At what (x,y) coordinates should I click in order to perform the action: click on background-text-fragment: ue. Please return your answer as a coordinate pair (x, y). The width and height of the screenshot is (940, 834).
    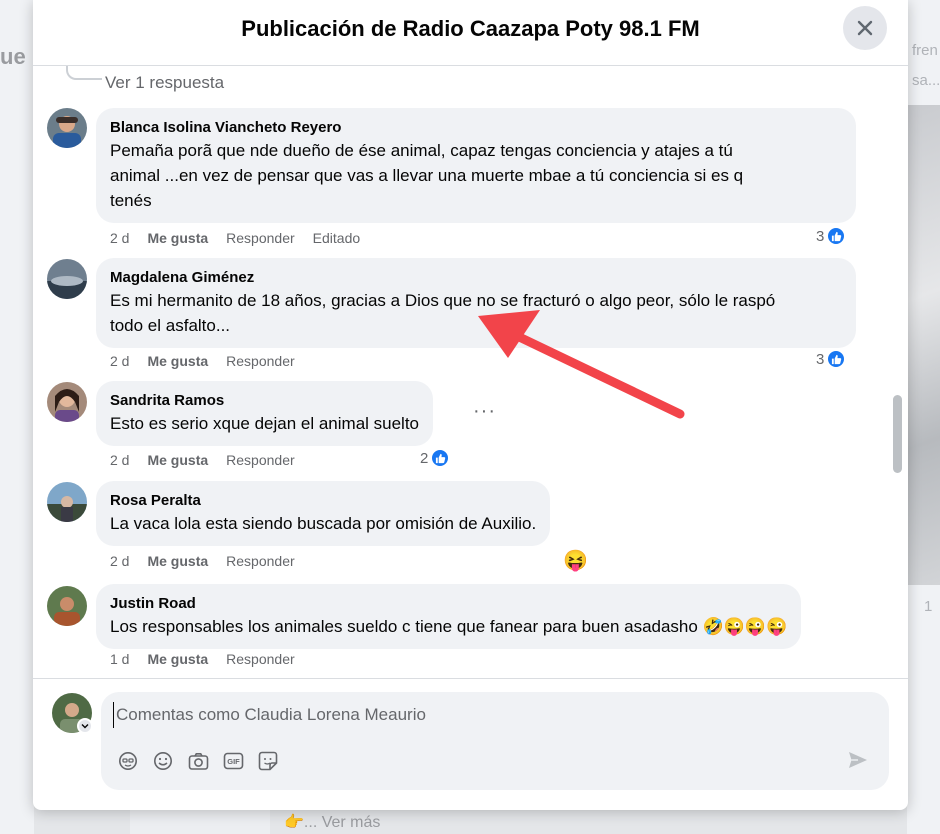
    Looking at the image, I should click on (13, 56).